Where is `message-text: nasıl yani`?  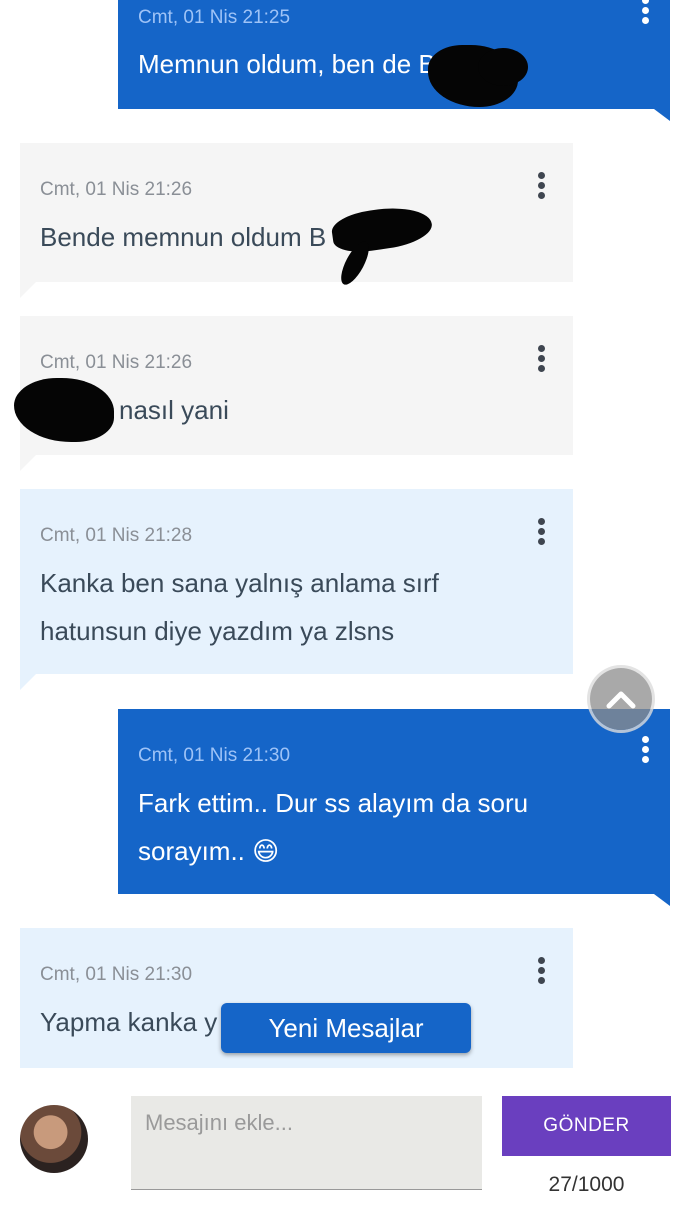
message-text: nasıl yani is located at coordinates (174, 410).